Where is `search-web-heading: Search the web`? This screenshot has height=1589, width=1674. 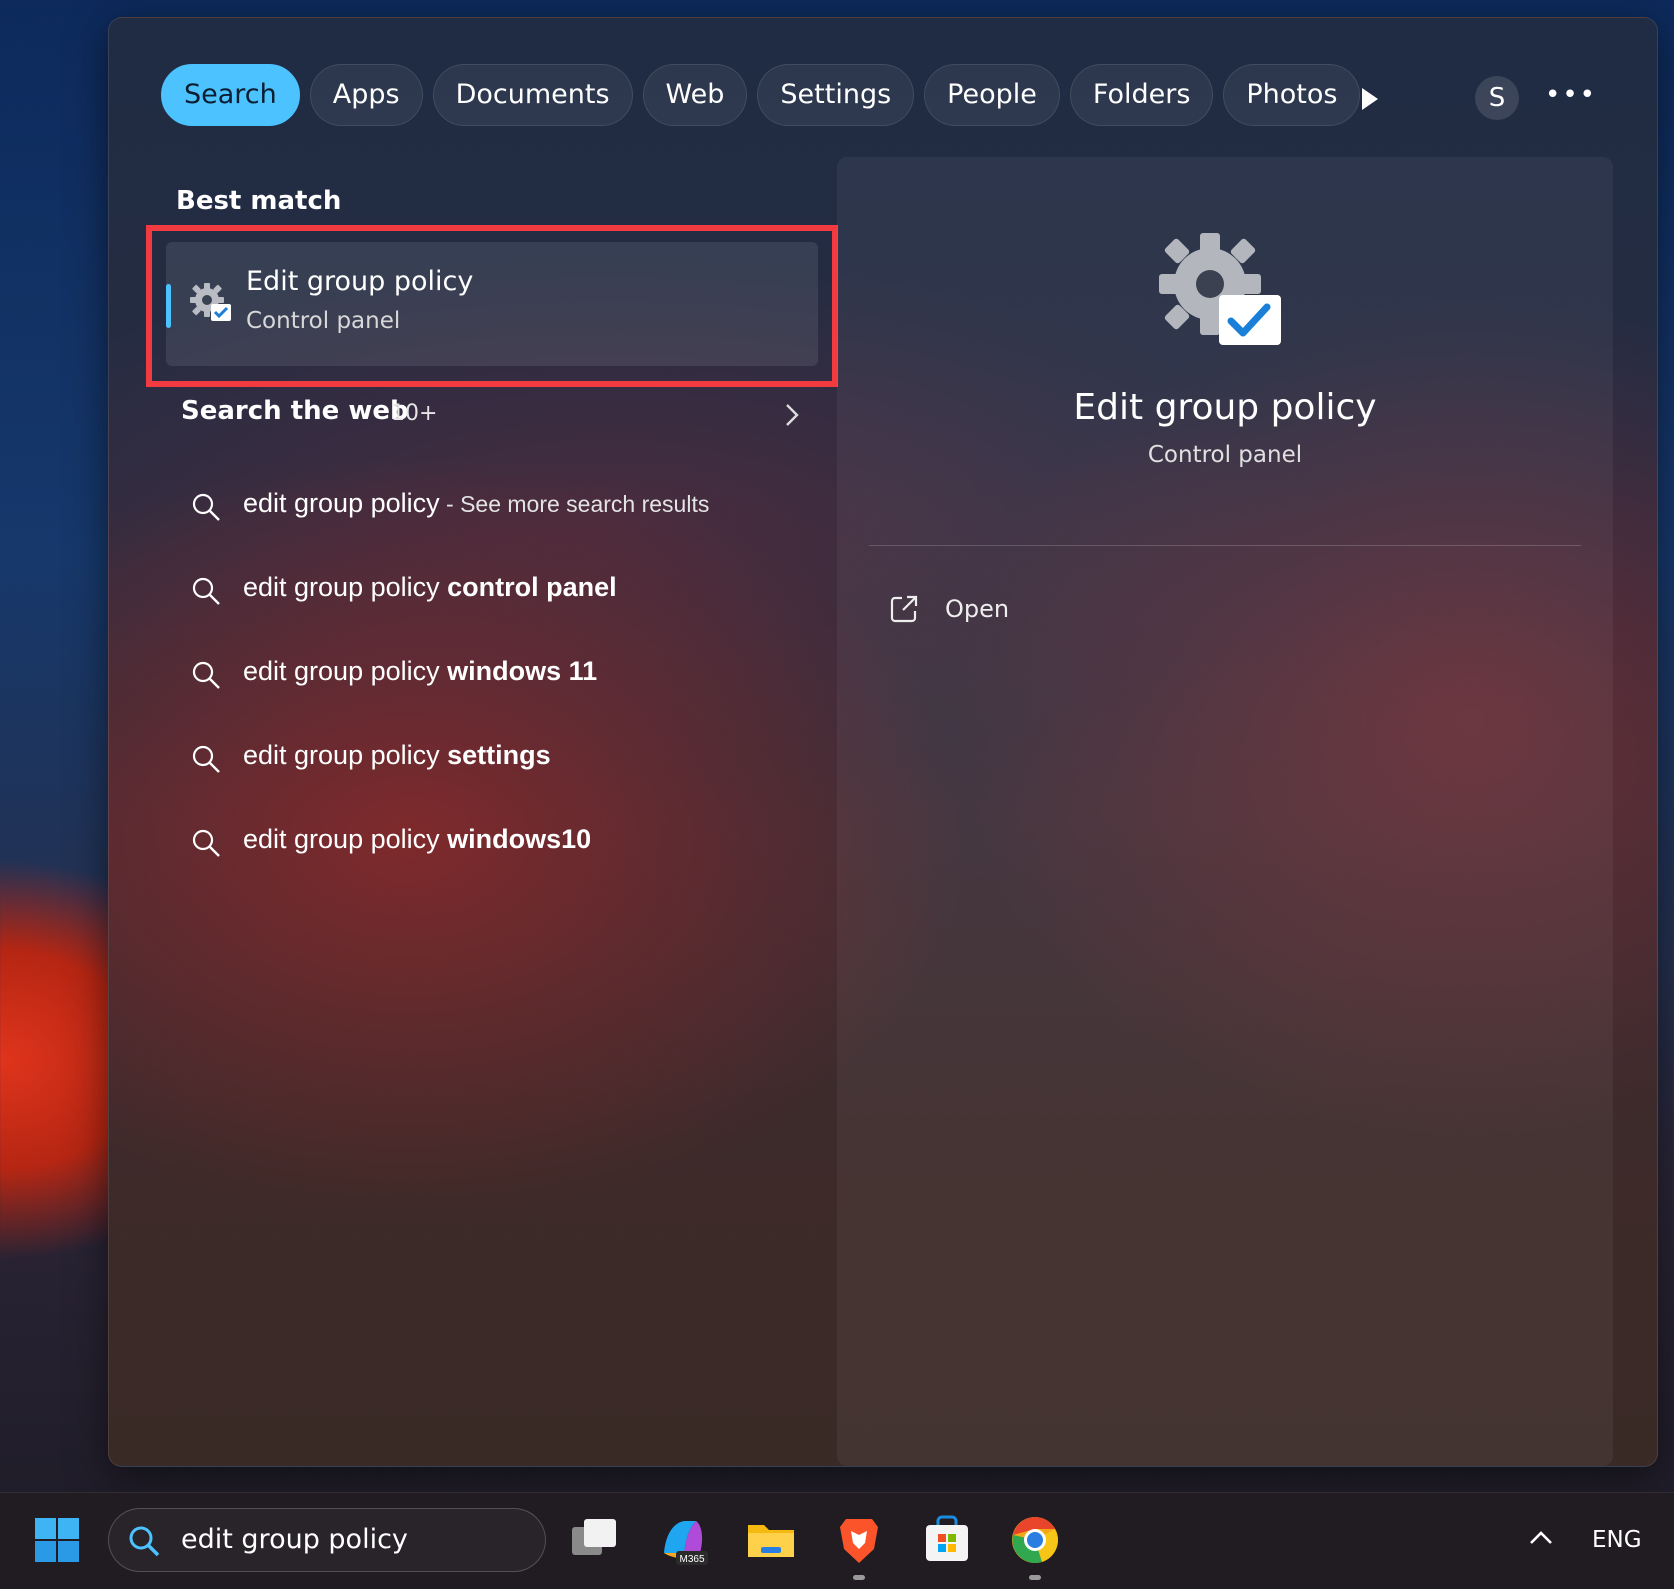
search-web-heading: Search the web is located at coordinates (295, 411).